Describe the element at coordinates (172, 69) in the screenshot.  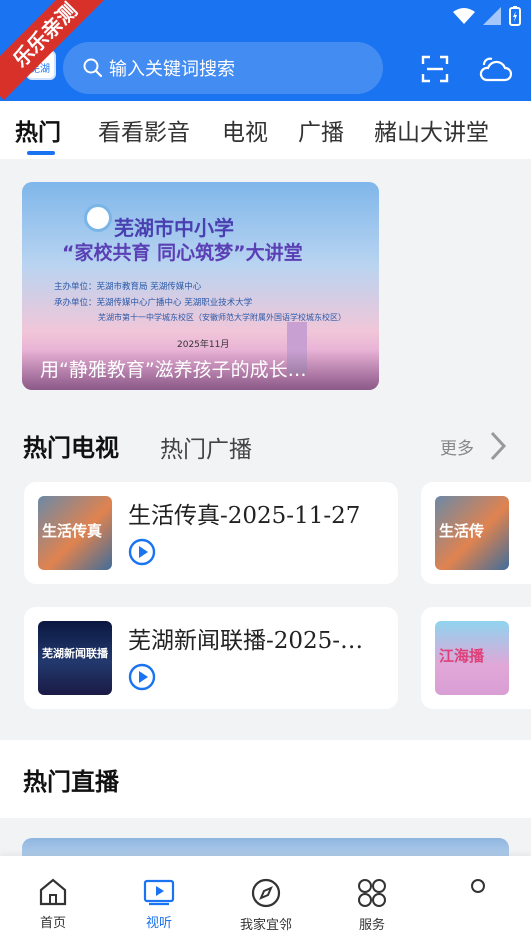
I see `search-placeholder: 输入关键词搜索` at that location.